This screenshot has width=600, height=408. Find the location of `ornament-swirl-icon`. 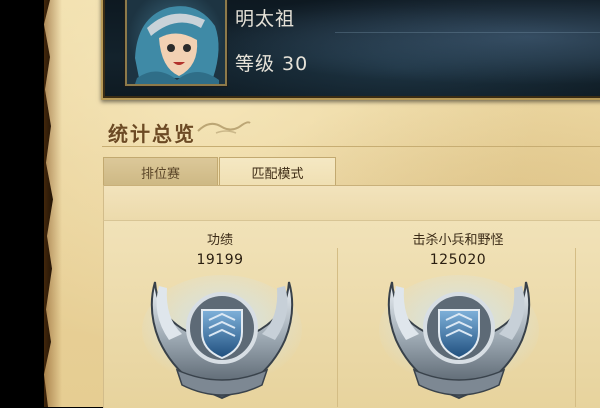

ornament-swirl-icon is located at coordinates (224, 127).